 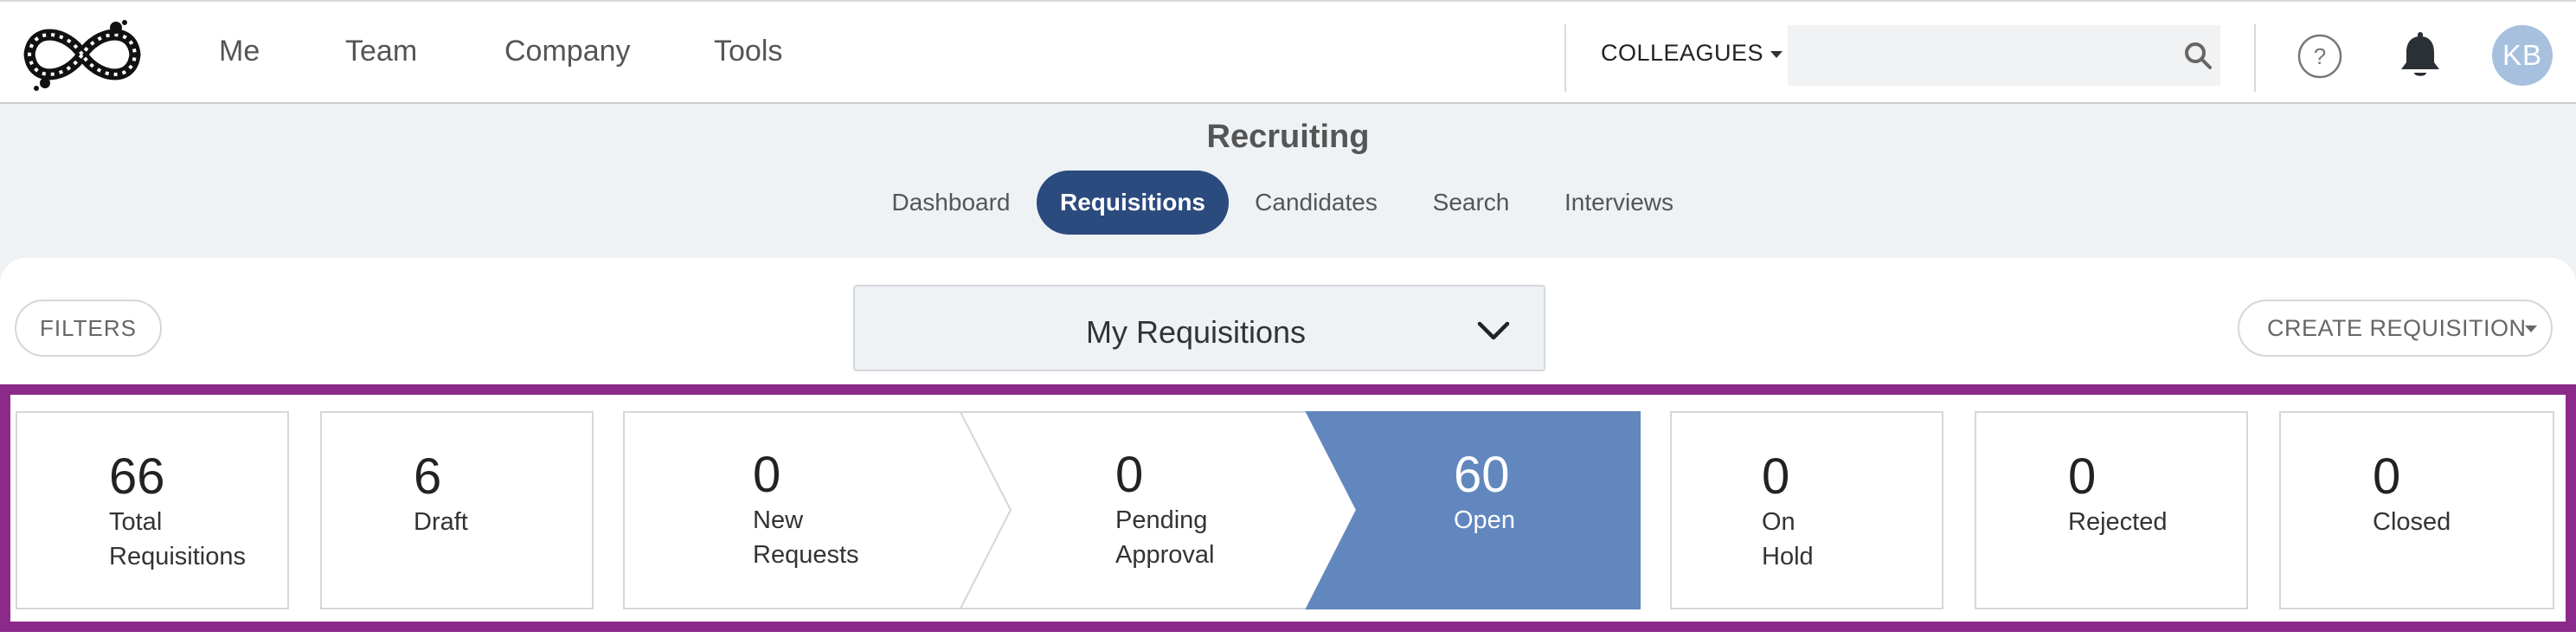 I want to click on bell-icon, so click(x=2421, y=56).